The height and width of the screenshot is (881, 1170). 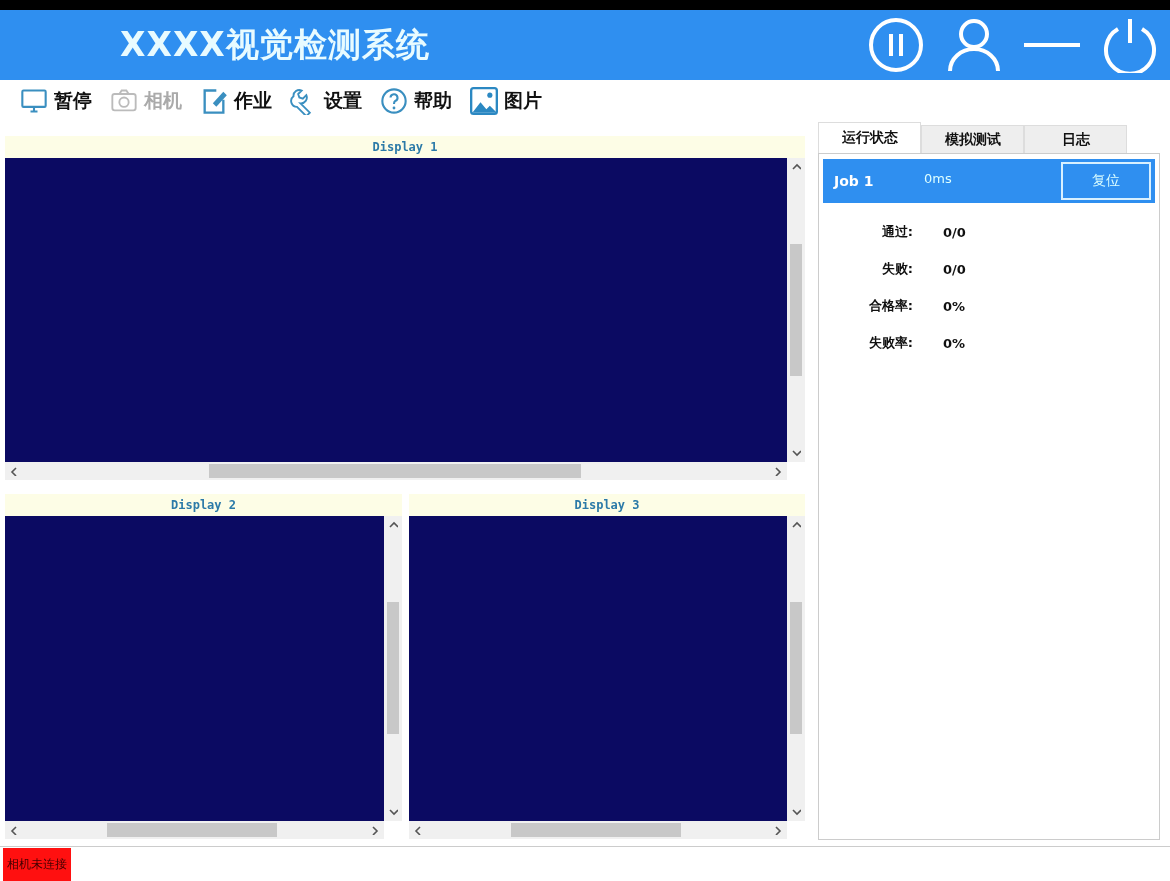 I want to click on camera-status: 相机未连接, so click(x=37, y=864).